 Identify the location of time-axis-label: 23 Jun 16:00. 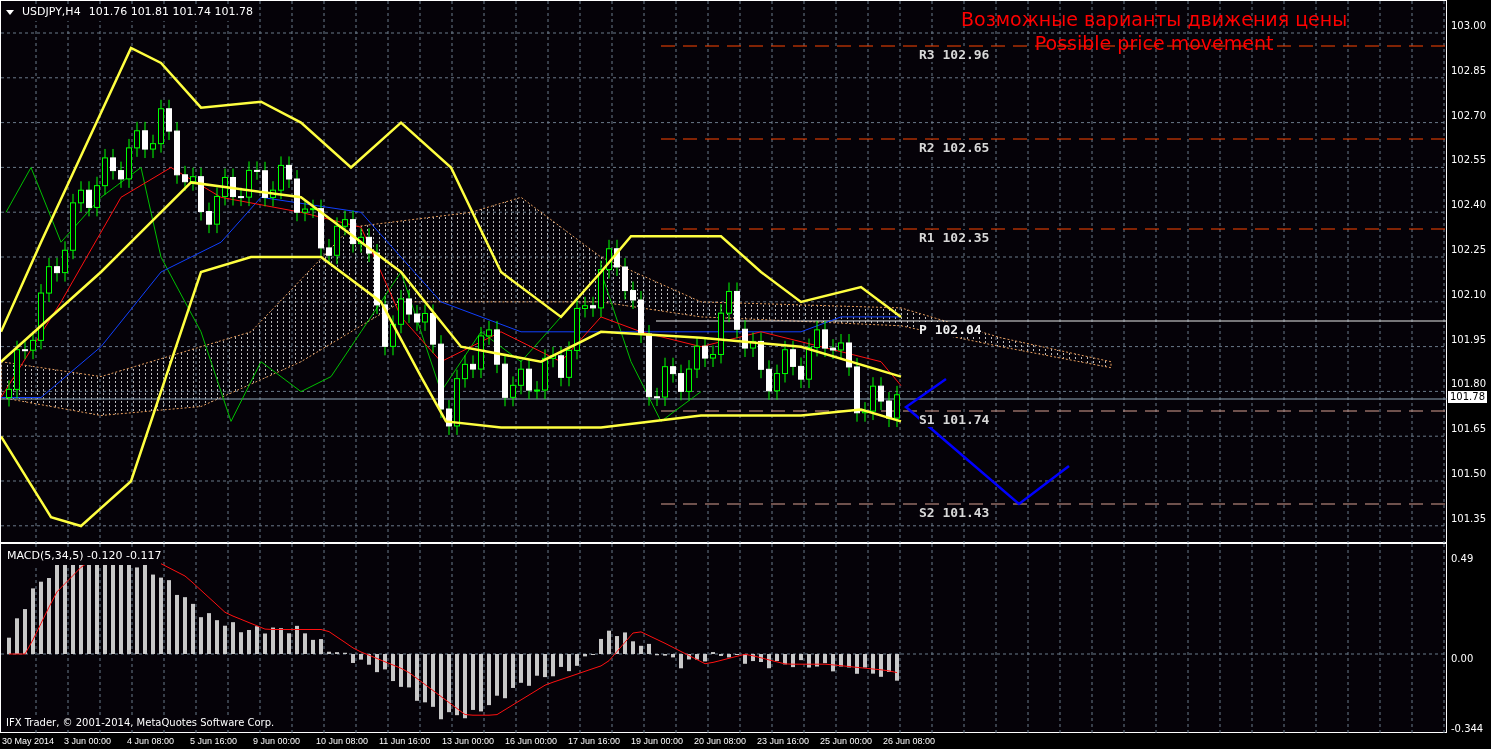
(784, 741).